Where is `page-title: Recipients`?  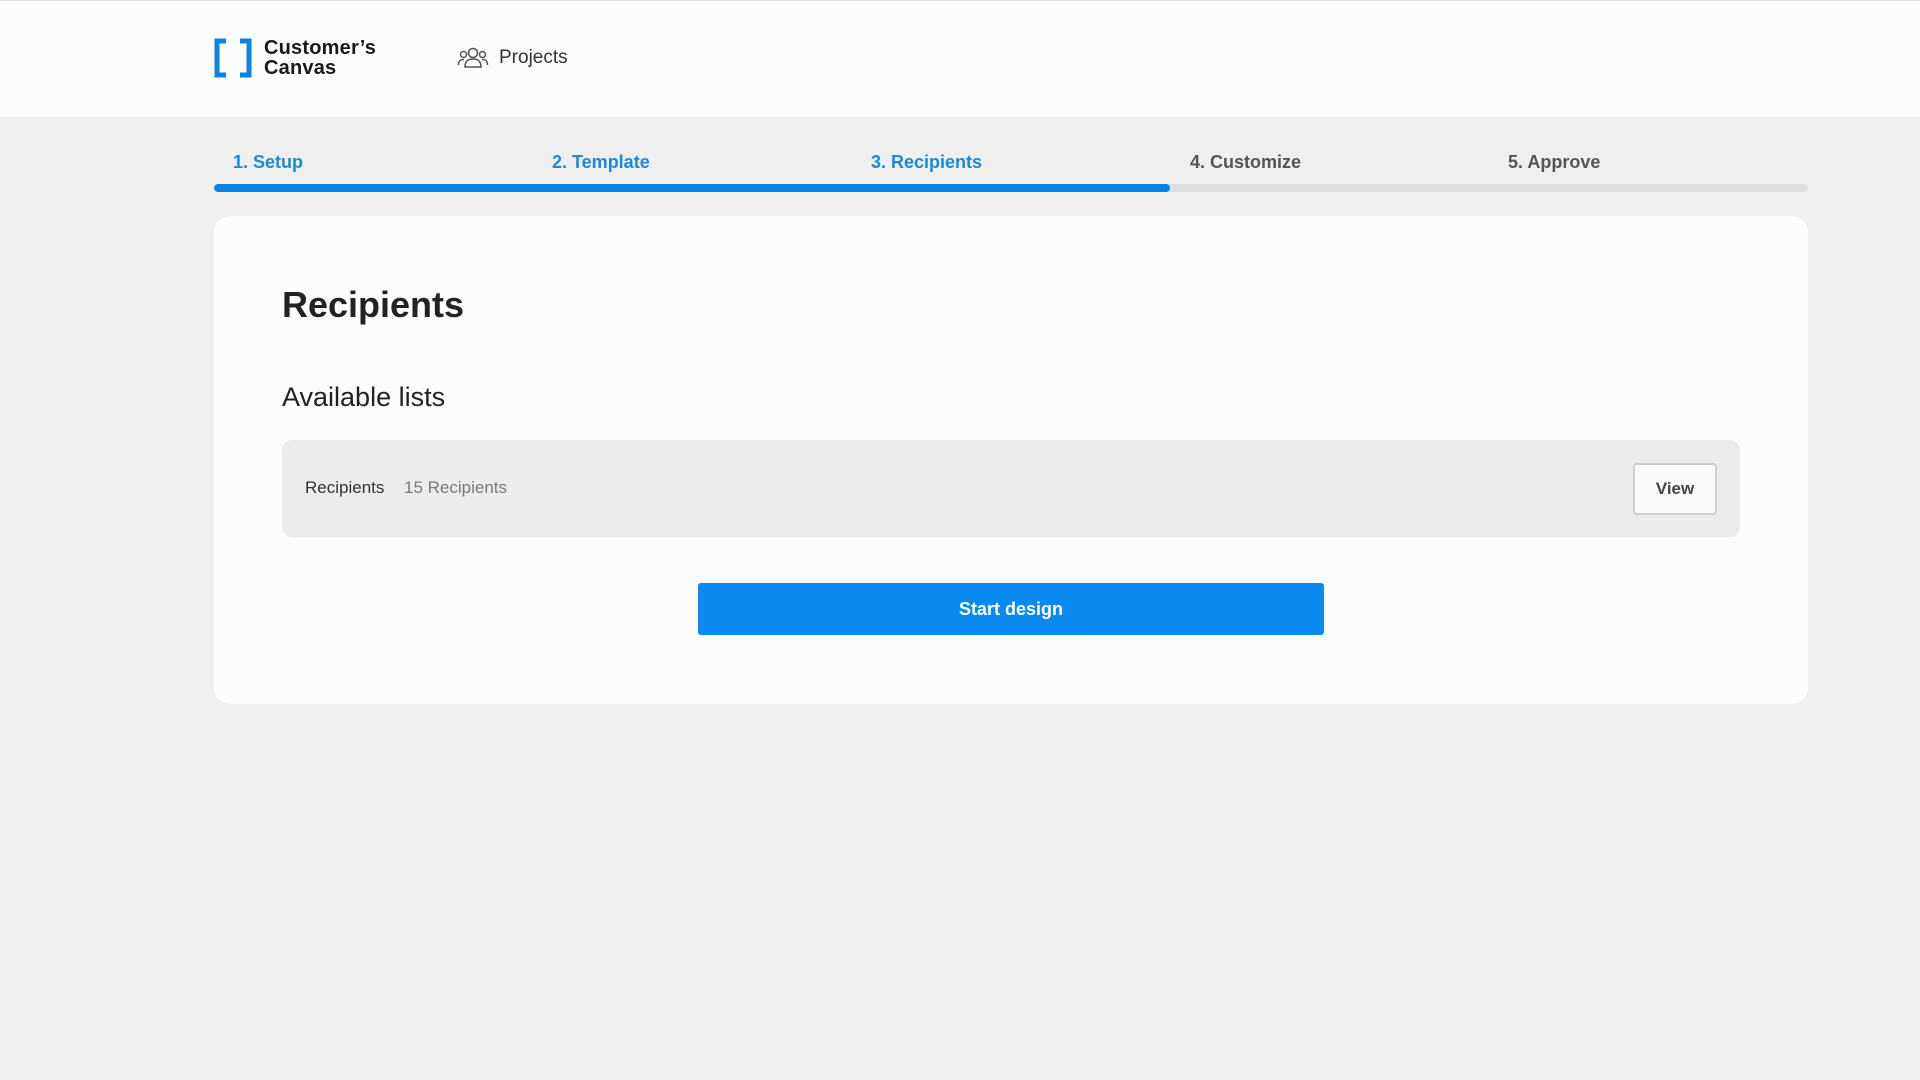 page-title: Recipients is located at coordinates (373, 304).